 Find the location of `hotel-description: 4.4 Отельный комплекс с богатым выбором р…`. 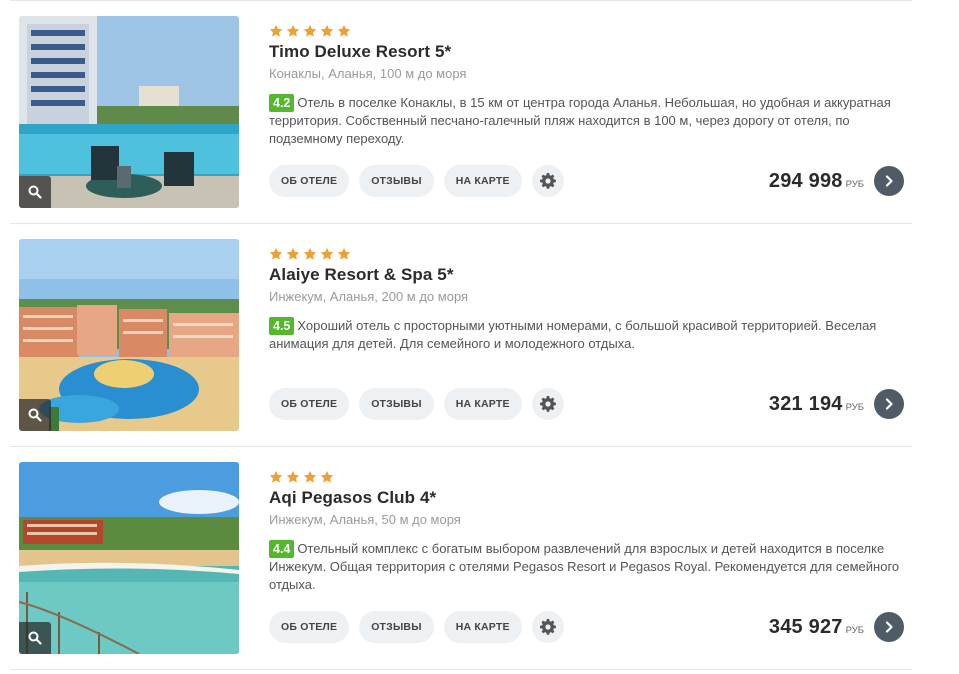

hotel-description: 4.4 Отельный комплекс с богатым выбором р… is located at coordinates (589, 567).